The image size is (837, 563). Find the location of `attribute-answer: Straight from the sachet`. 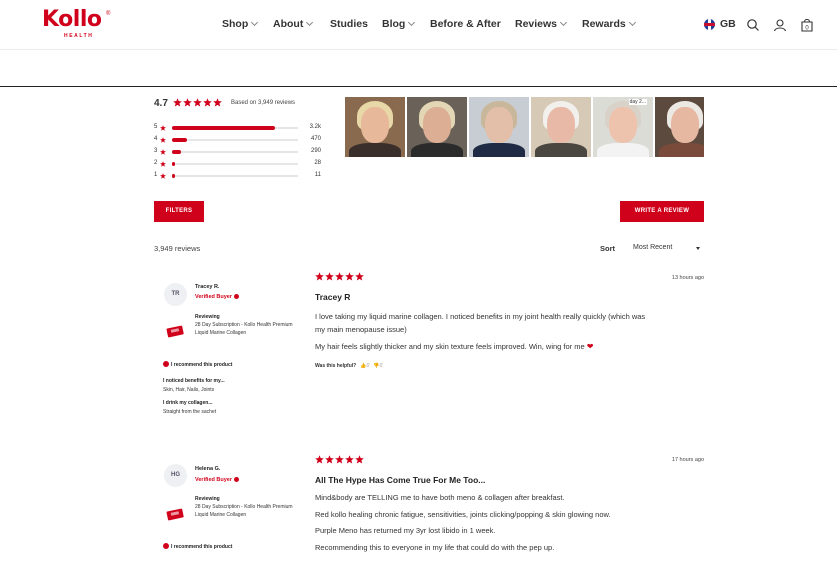

attribute-answer: Straight from the sachet is located at coordinates (190, 412).